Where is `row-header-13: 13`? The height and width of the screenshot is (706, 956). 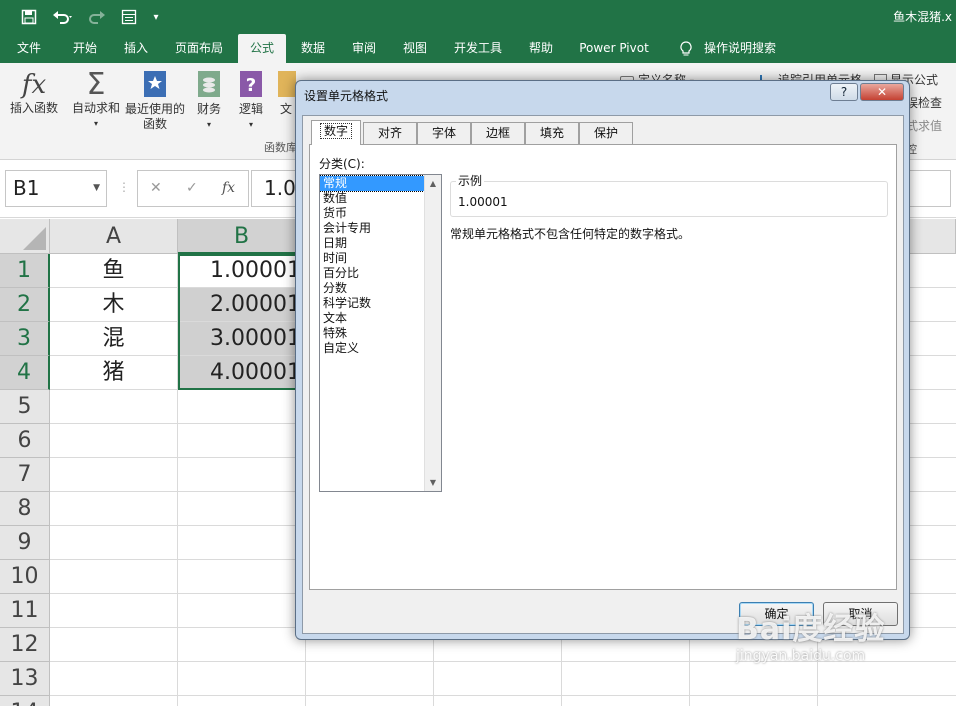
row-header-13: 13 is located at coordinates (25, 679).